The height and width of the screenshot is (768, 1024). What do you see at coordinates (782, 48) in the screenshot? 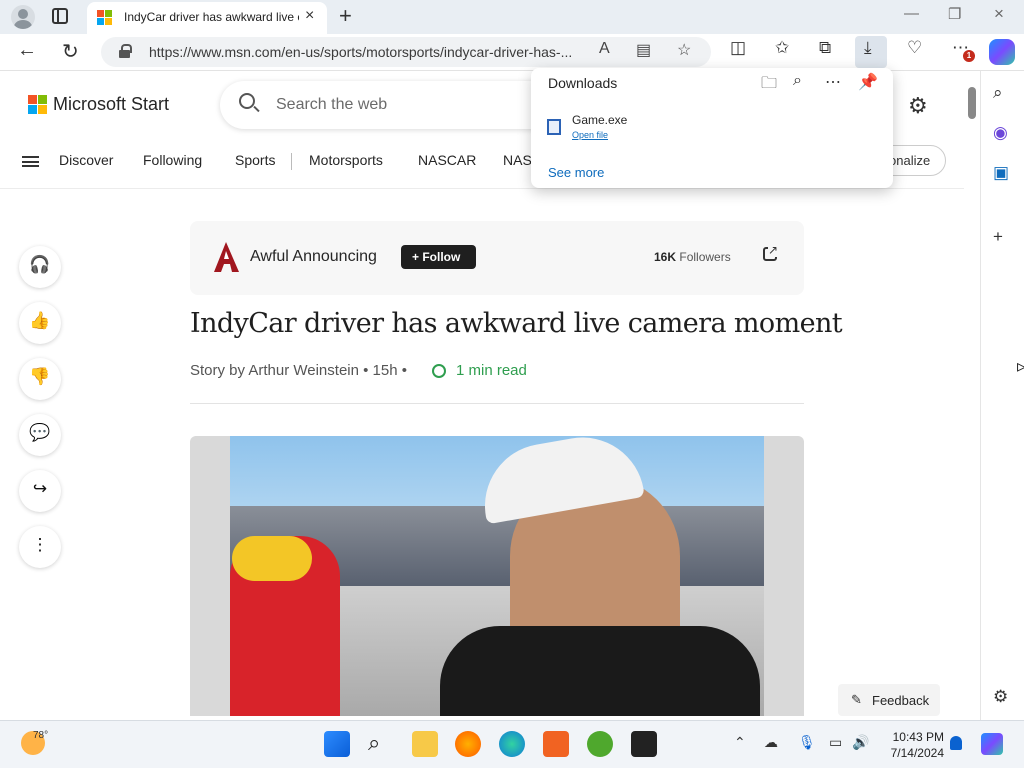
I see `favorites-icon: ✩` at bounding box center [782, 48].